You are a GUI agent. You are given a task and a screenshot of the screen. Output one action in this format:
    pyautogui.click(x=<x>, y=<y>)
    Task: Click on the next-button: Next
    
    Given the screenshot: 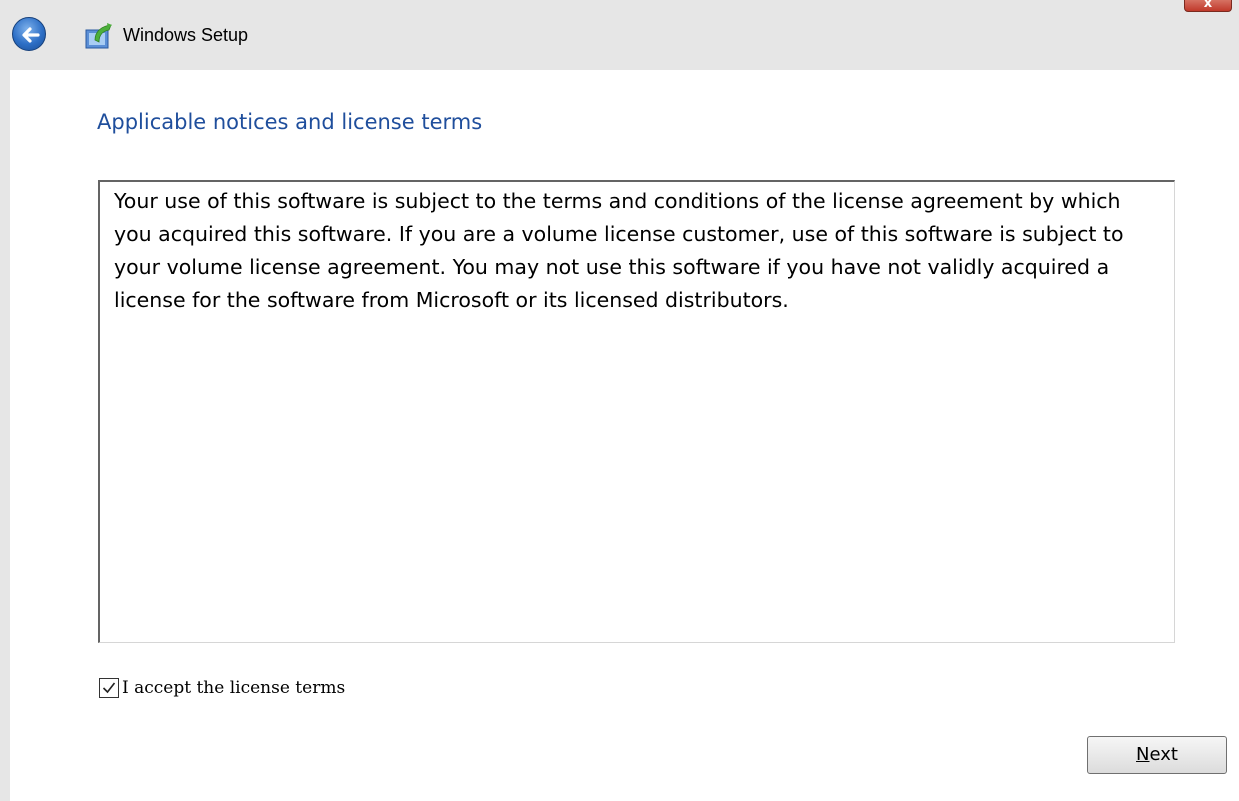 What is the action you would take?
    pyautogui.click(x=1157, y=755)
    